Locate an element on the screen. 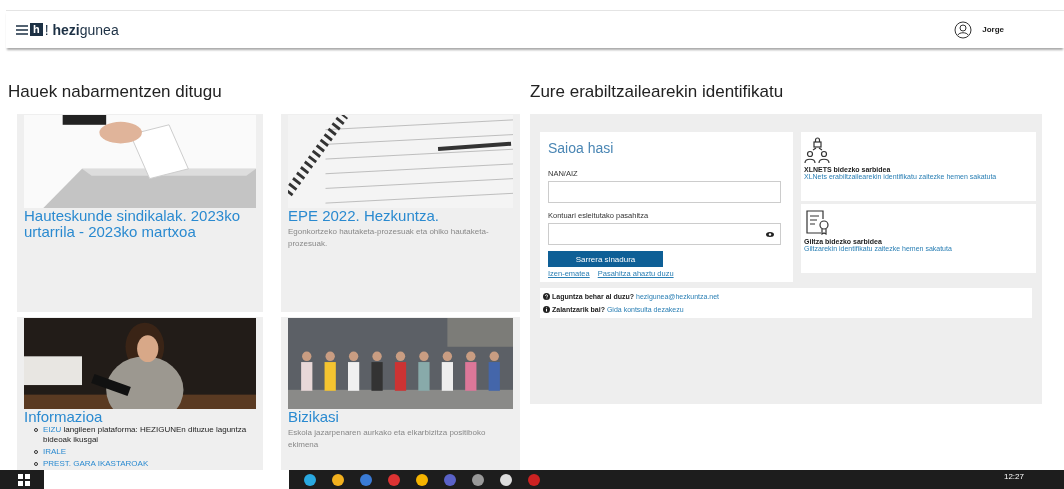  item-link: EIZU is located at coordinates (52, 429).